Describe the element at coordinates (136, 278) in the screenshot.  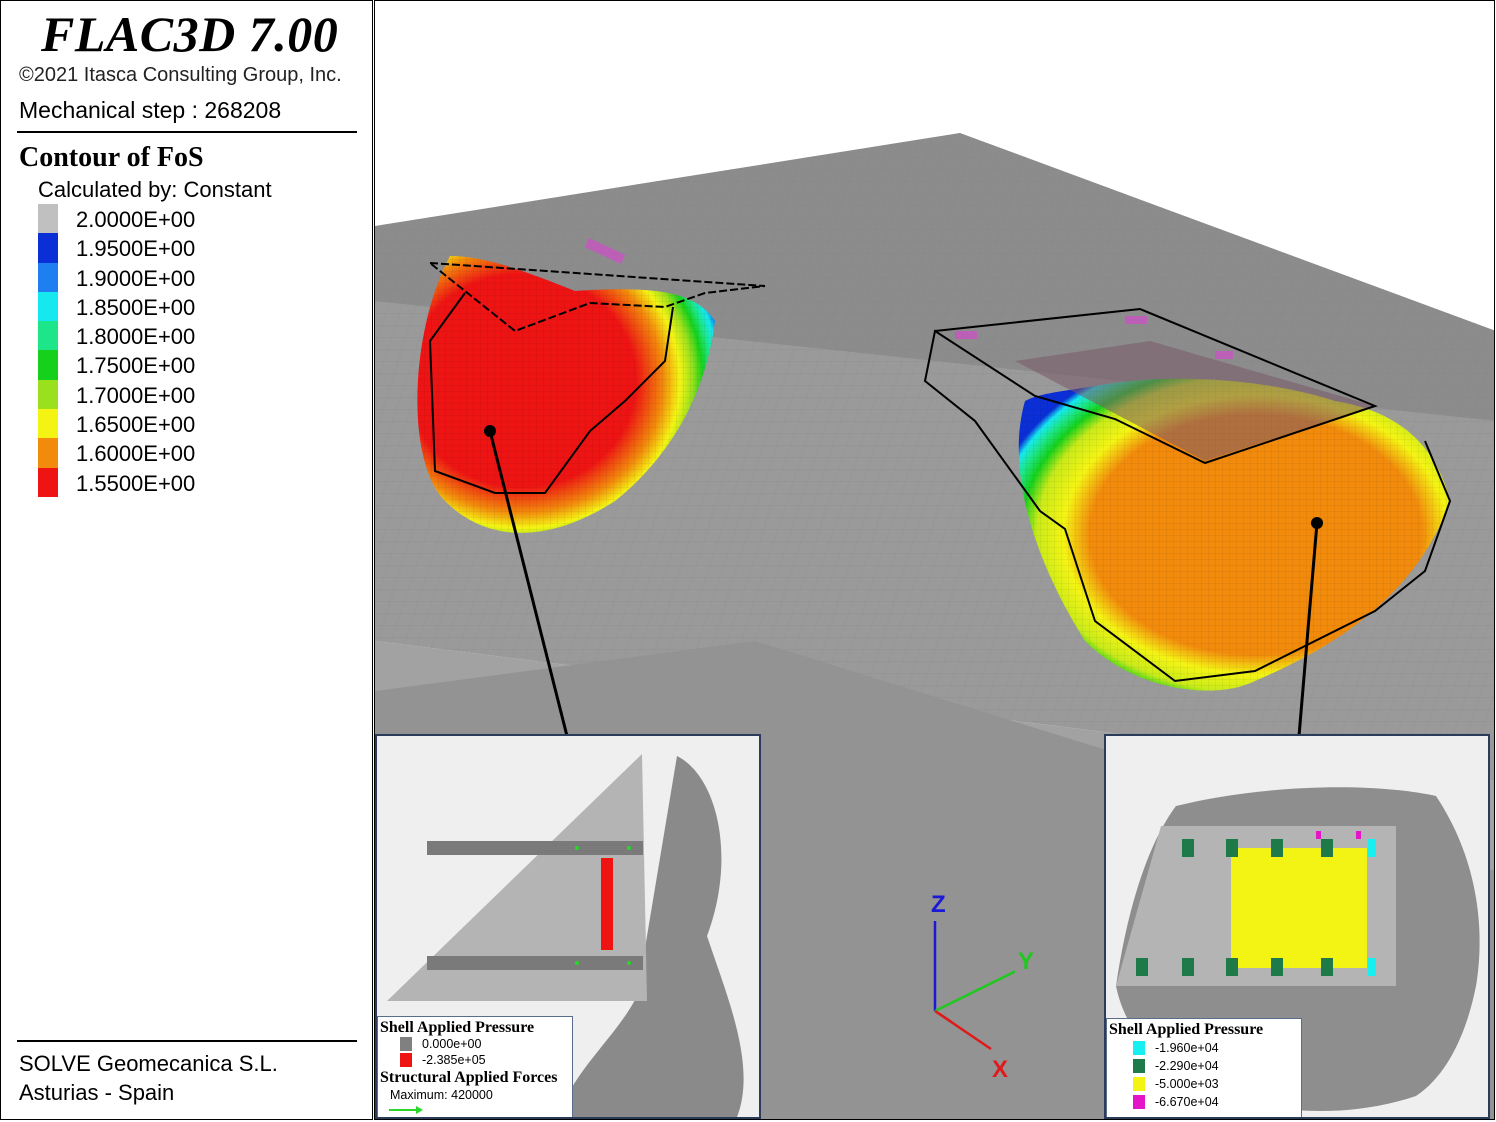
I see `legend-label: 1.9000E+00` at that location.